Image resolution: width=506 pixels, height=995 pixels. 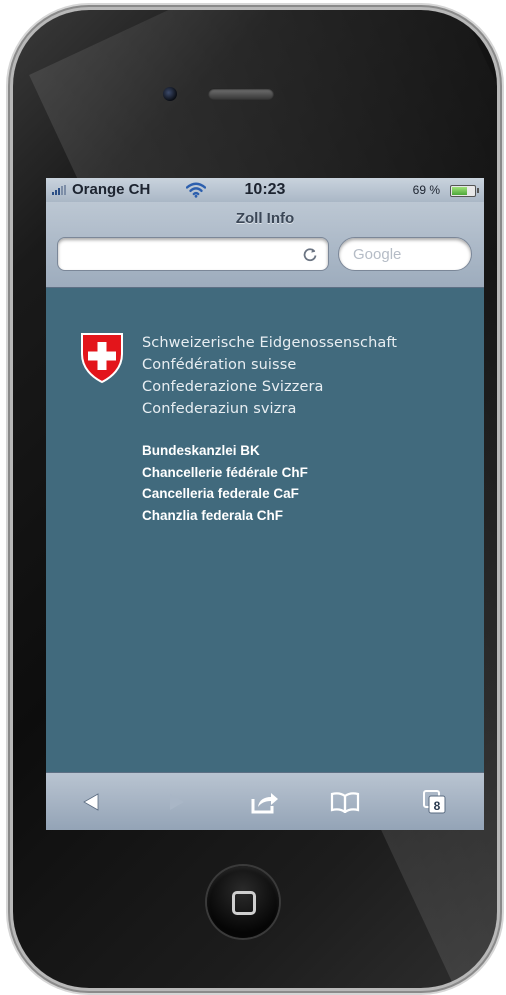 I want to click on url-input, so click(x=193, y=254).